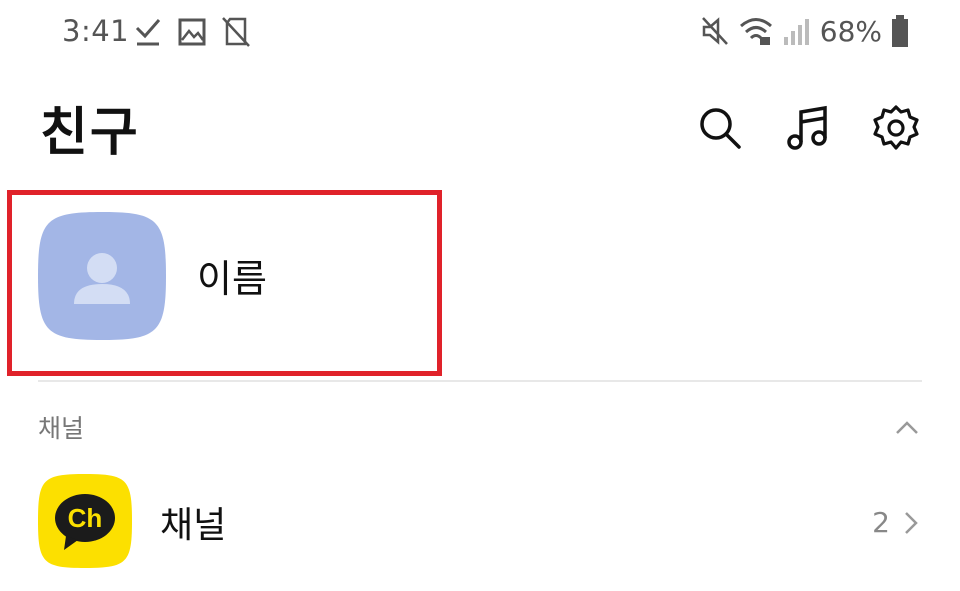 This screenshot has height=591, width=960. What do you see at coordinates (911, 523) in the screenshot?
I see `chevron-right-icon` at bounding box center [911, 523].